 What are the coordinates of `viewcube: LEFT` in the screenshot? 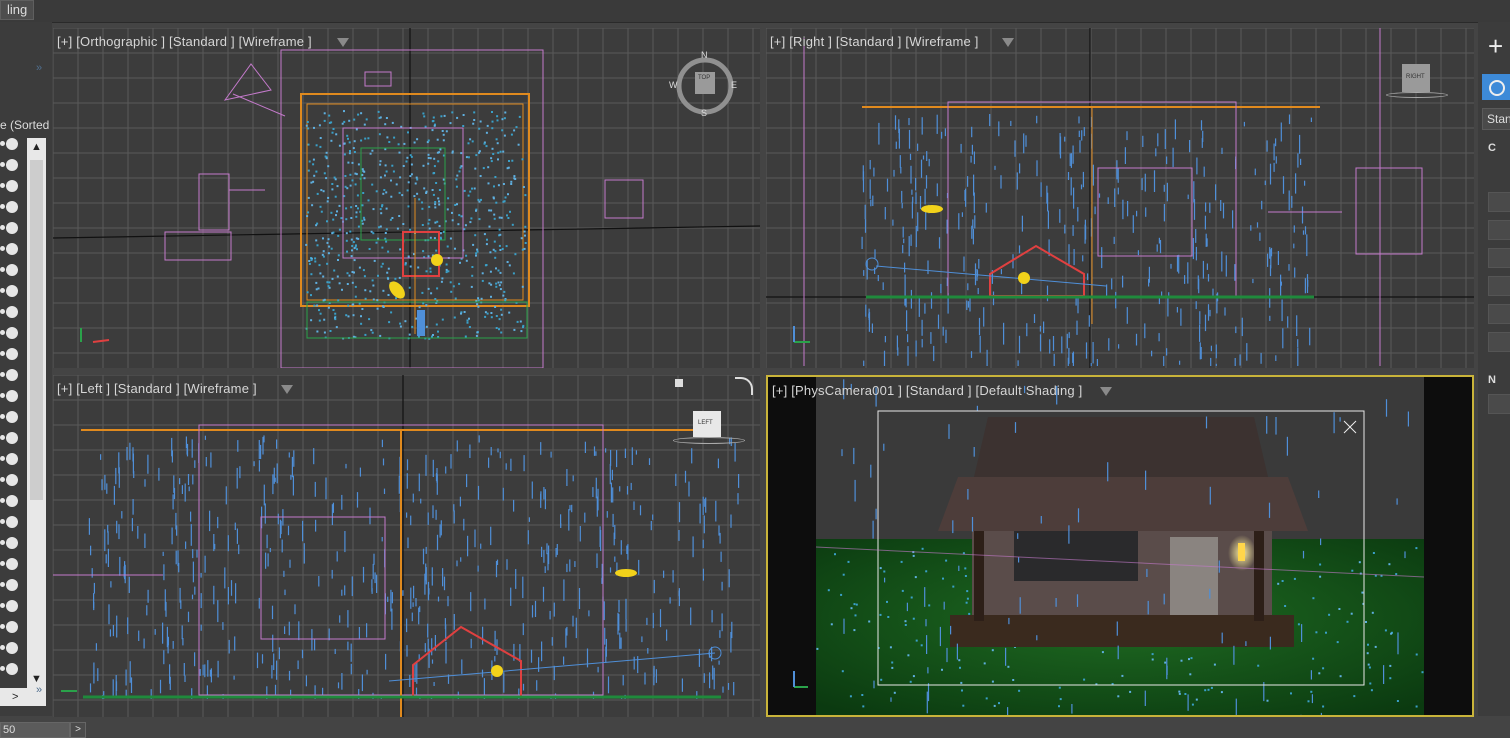 It's located at (709, 429).